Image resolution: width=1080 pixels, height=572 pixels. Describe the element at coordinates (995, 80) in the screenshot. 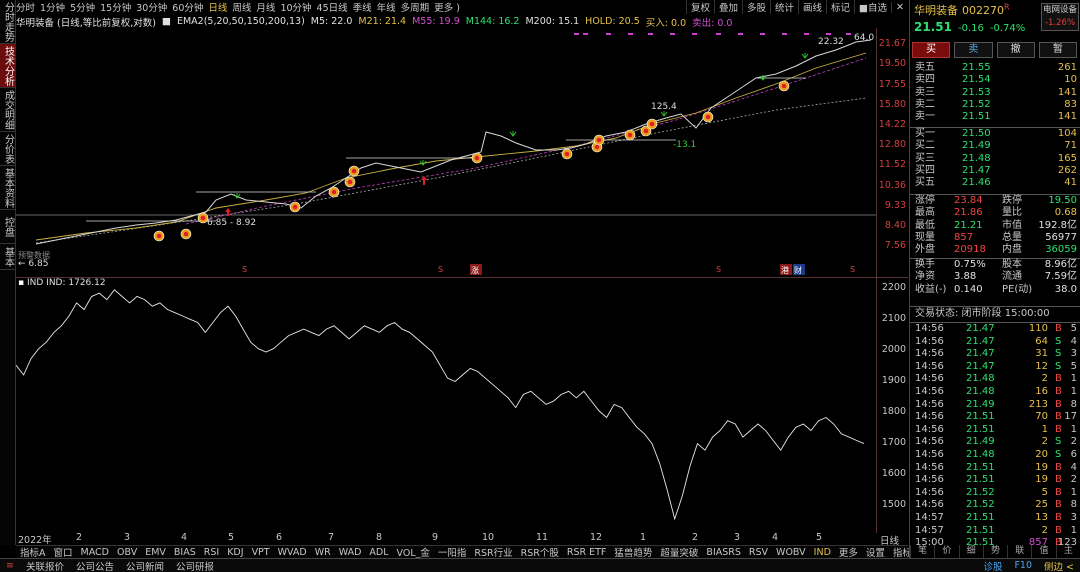

I see `ask-row: 卖四 21.54 10` at that location.